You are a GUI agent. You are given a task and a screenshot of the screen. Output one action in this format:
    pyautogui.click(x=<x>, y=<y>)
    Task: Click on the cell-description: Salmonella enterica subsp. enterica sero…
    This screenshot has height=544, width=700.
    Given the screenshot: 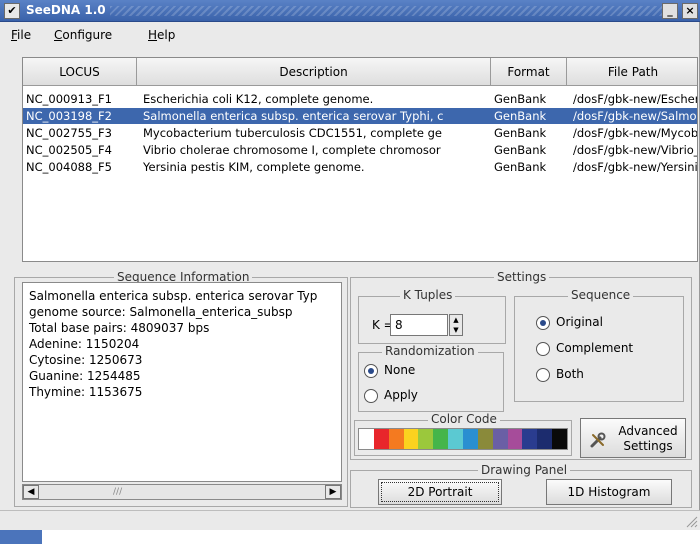 What is the action you would take?
    pyautogui.click(x=293, y=116)
    